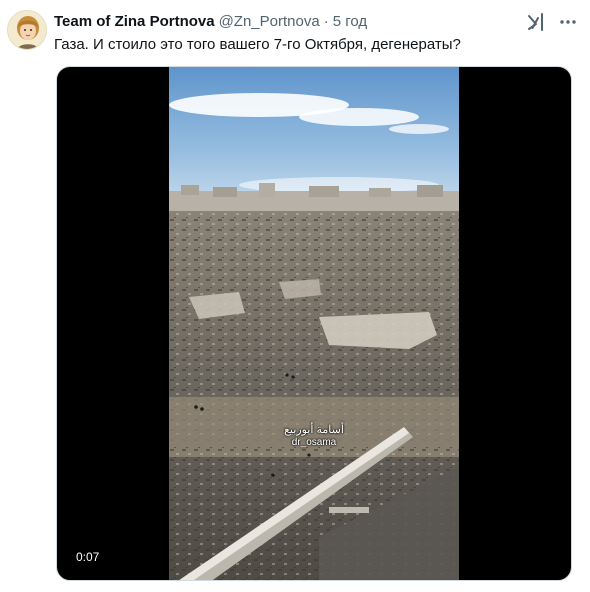 The height and width of the screenshot is (592, 590). I want to click on video-watermark-arabic: أسامة أبوربيع, so click(314, 430).